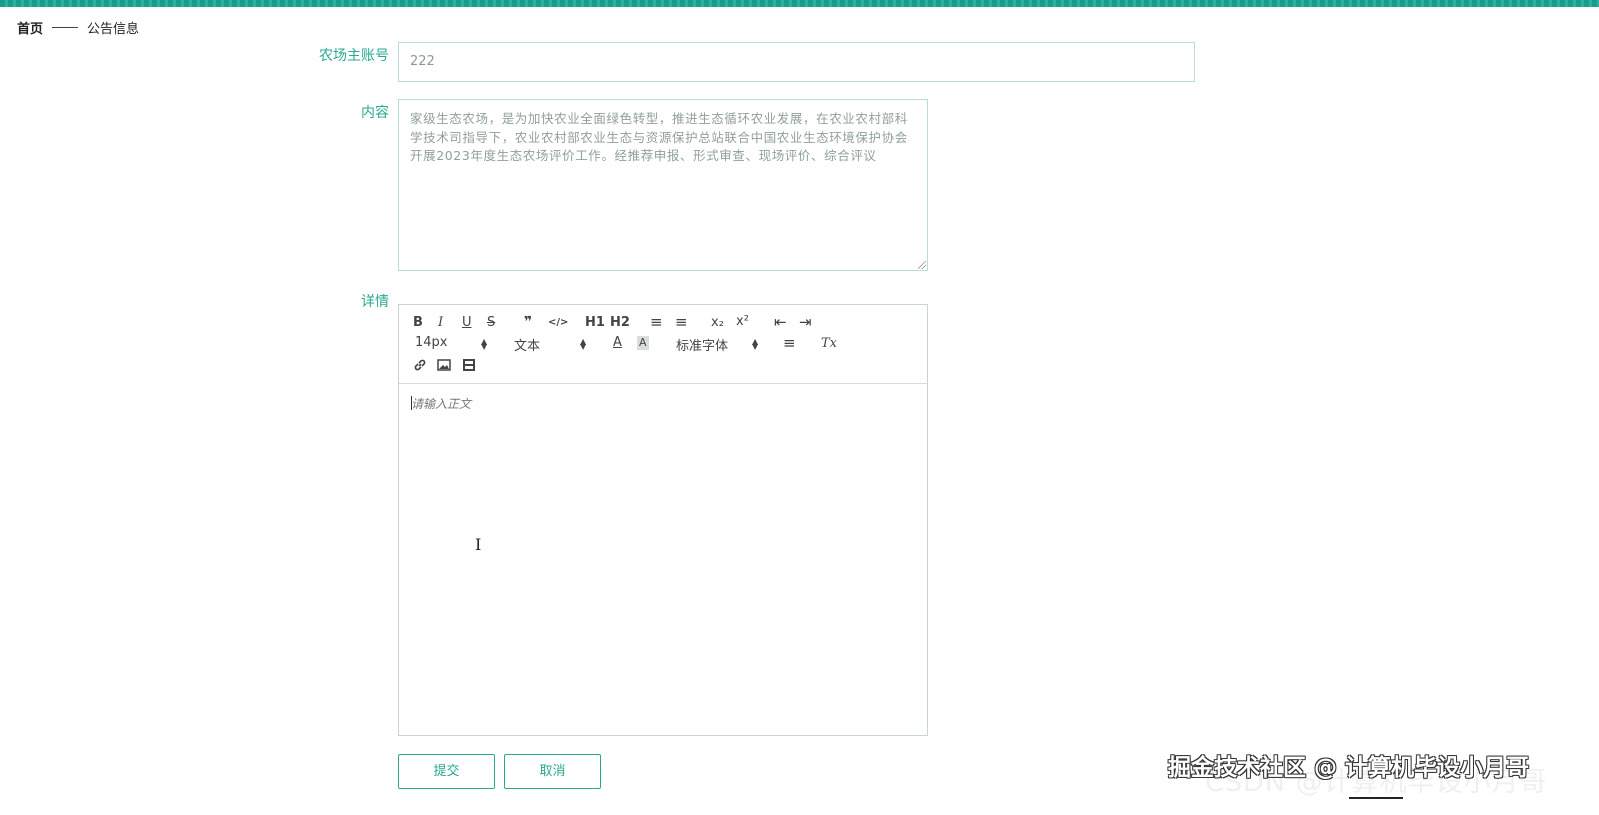 The height and width of the screenshot is (815, 1599). Describe the element at coordinates (354, 56) in the screenshot. I see `account-label: 农场主账号` at that location.